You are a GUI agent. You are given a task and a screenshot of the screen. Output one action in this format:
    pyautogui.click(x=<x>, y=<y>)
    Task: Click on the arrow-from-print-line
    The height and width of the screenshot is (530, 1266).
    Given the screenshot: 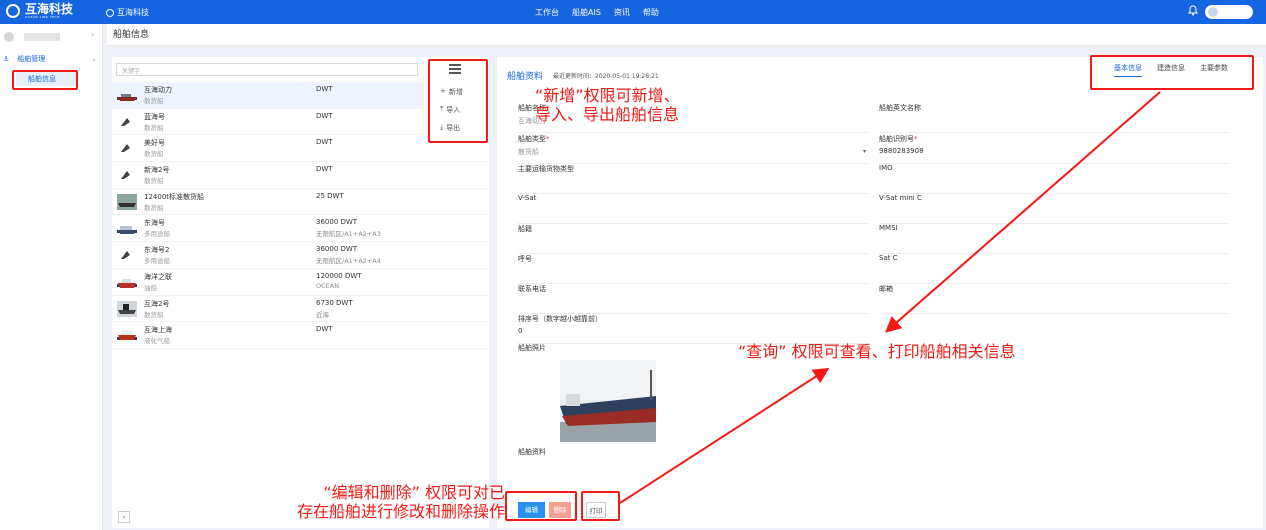 What is the action you would take?
    pyautogui.click(x=724, y=435)
    